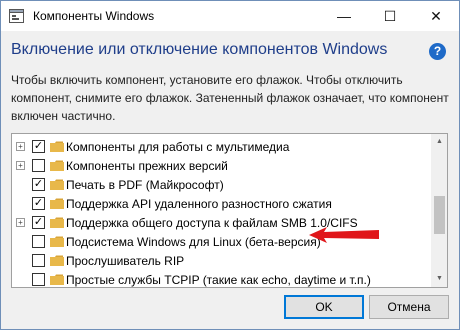 The height and width of the screenshot is (330, 460). I want to click on window-title: Компоненты Windows, so click(94, 16).